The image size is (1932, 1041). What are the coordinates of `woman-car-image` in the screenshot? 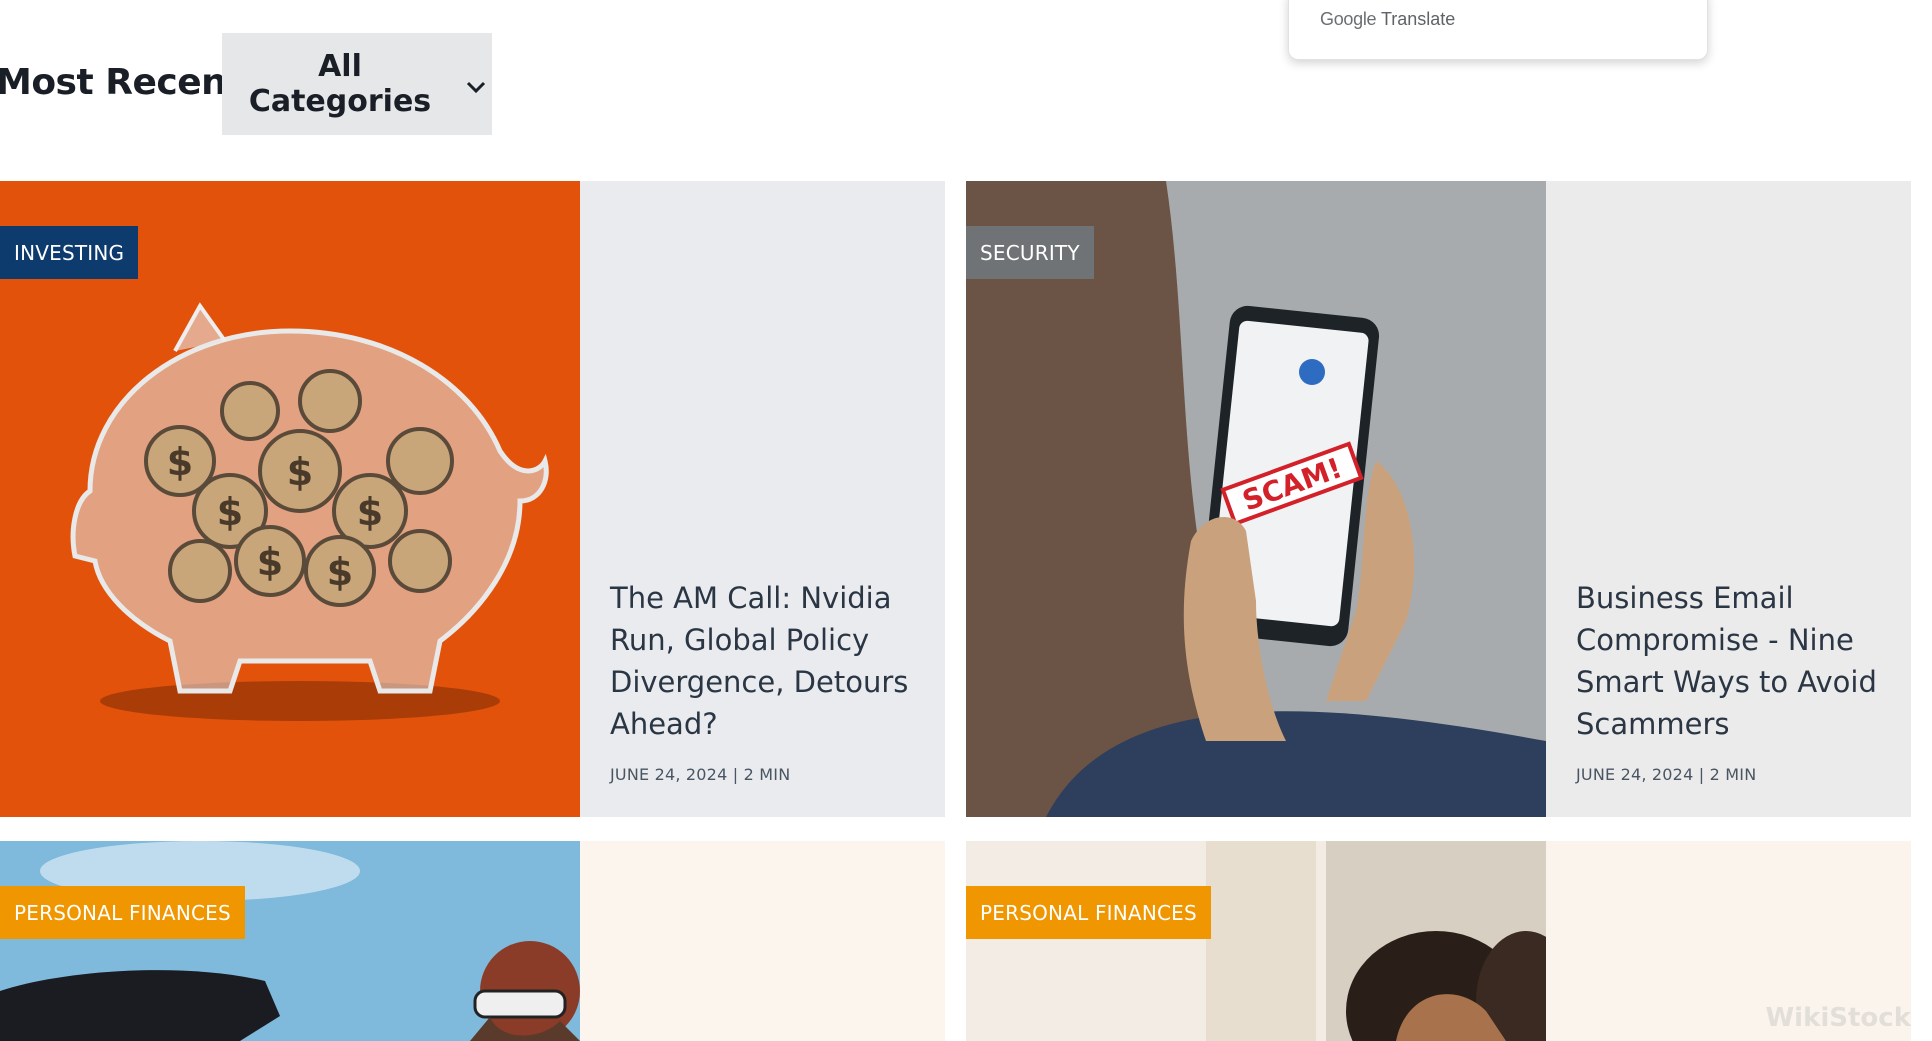 It's located at (290, 941).